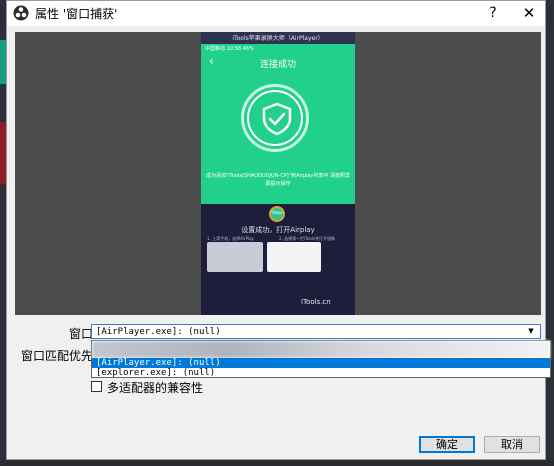  Describe the element at coordinates (276, 13) in the screenshot. I see `title-bar: 属性 '窗口捕获' ? ✕` at that location.